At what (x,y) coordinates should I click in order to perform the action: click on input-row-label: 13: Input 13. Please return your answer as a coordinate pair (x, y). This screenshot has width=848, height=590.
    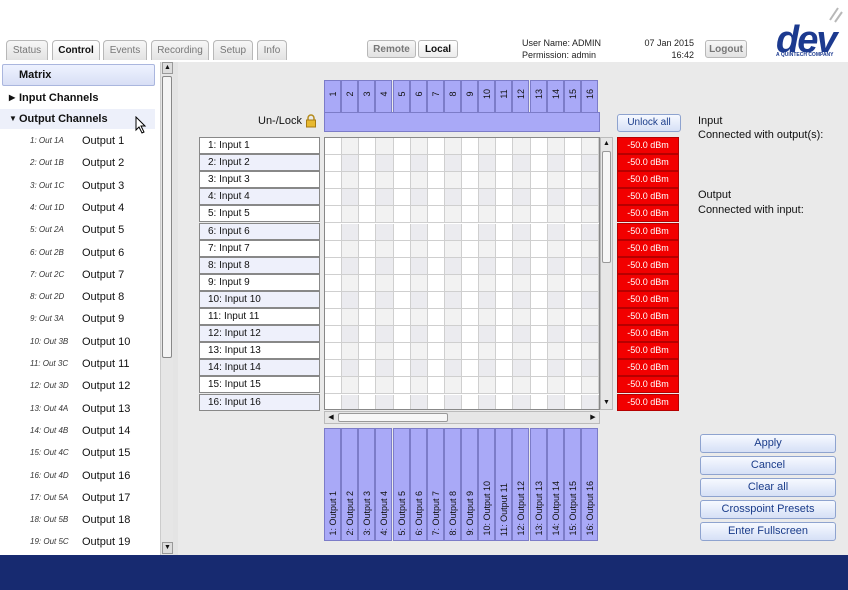
    Looking at the image, I should click on (259, 351).